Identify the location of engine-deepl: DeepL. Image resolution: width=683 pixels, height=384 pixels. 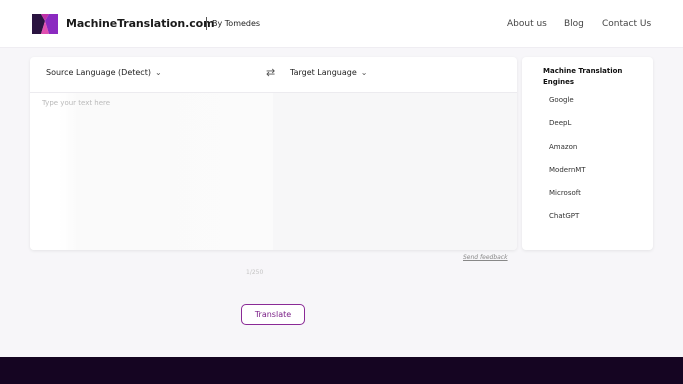
(560, 123).